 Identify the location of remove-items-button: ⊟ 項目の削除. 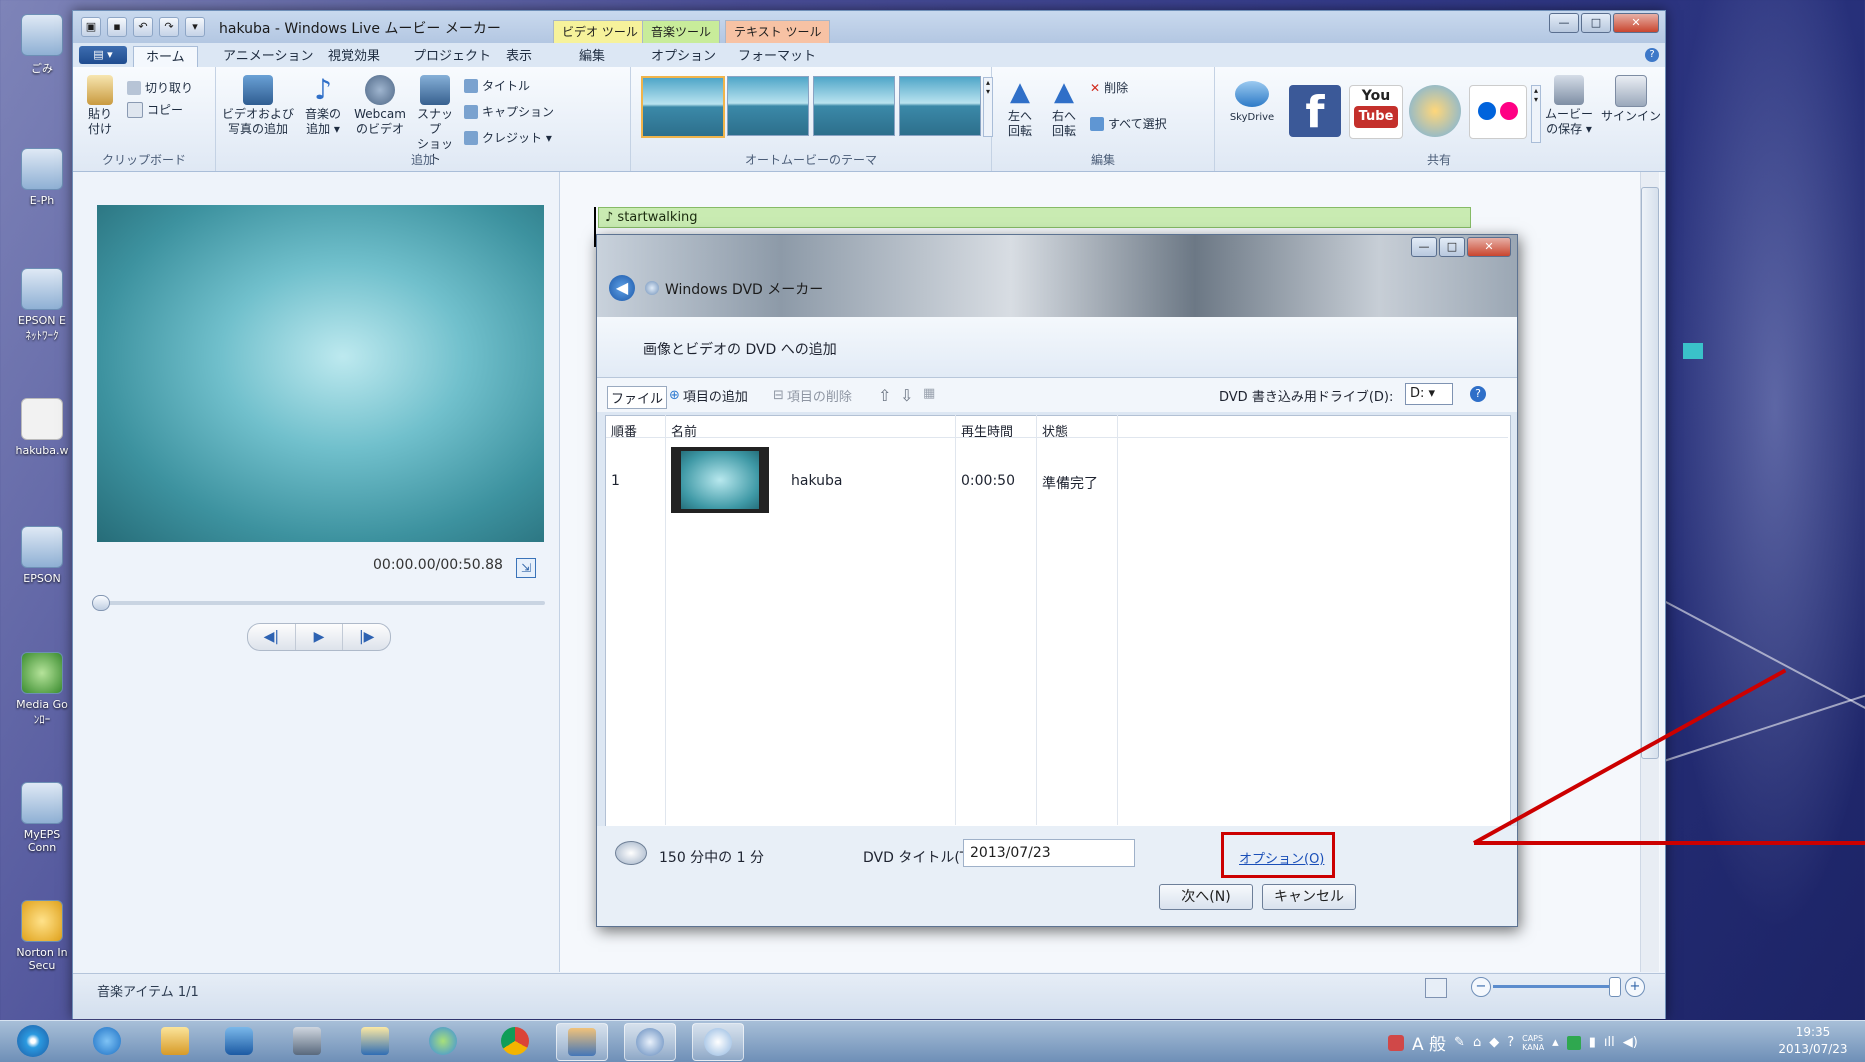
(812, 395).